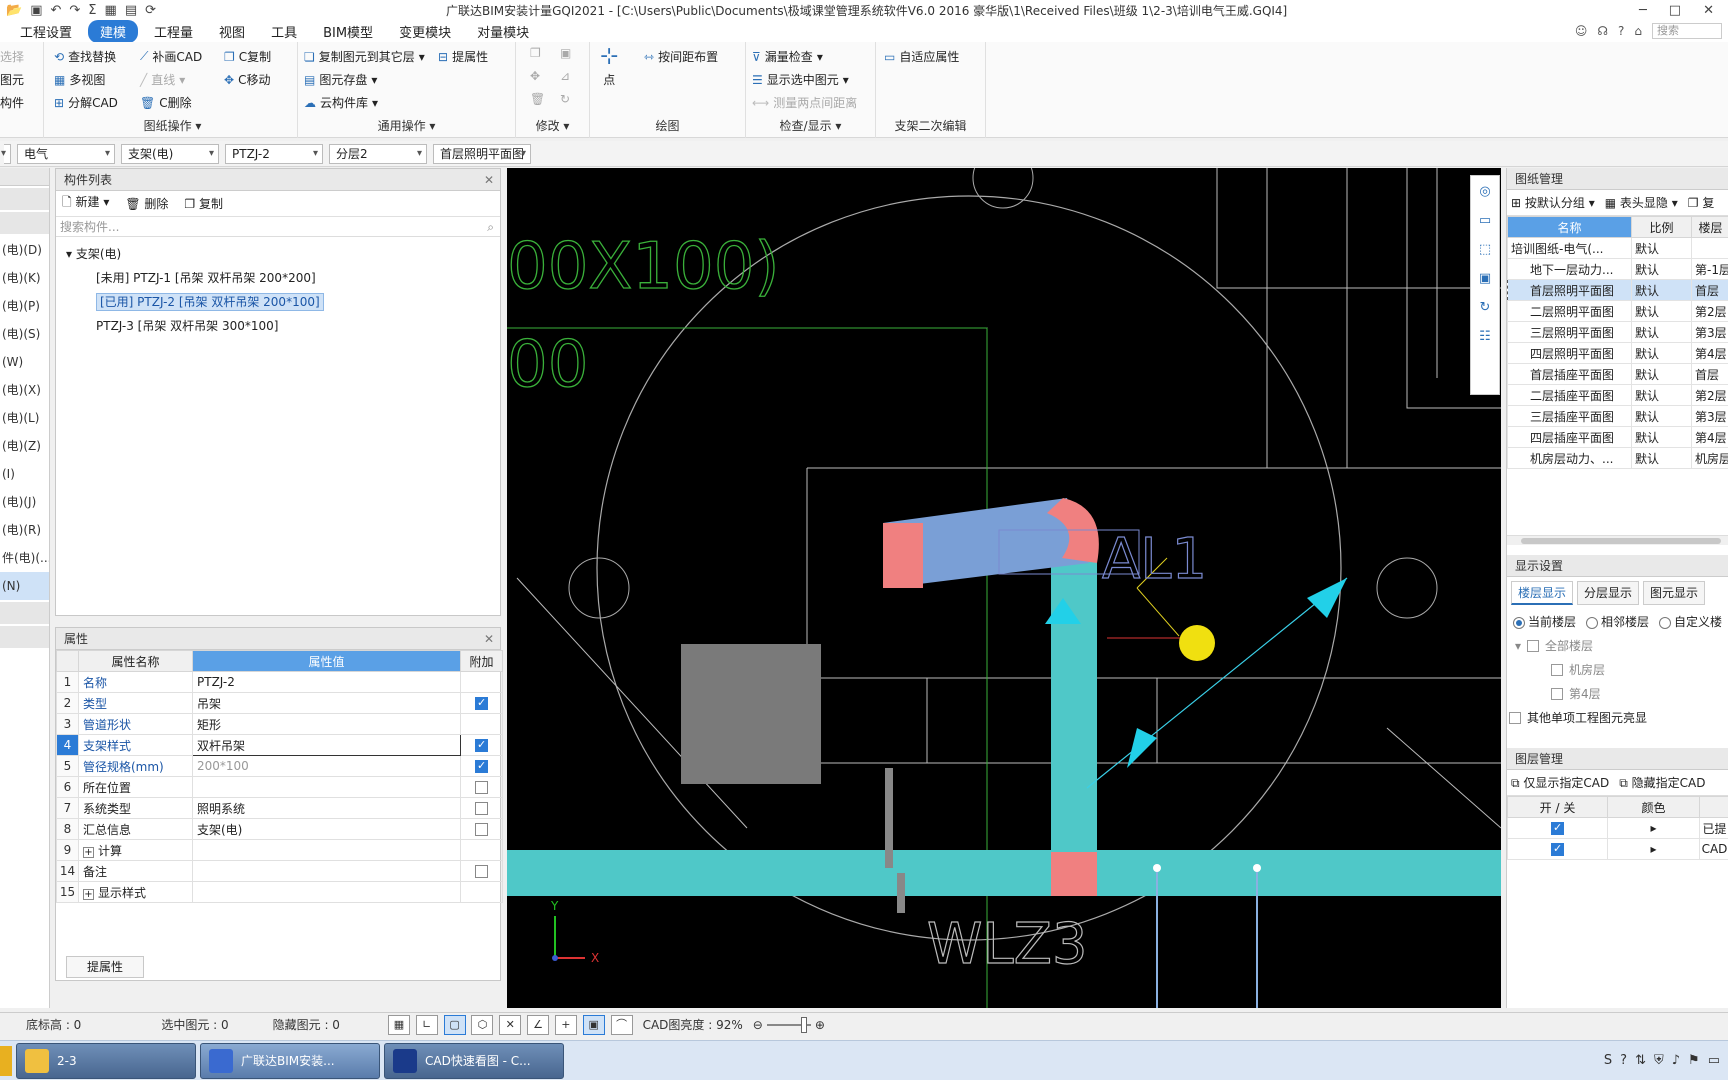 The image size is (1728, 1080). What do you see at coordinates (24, 362) in the screenshot?
I see `left-nav-item: (W)` at bounding box center [24, 362].